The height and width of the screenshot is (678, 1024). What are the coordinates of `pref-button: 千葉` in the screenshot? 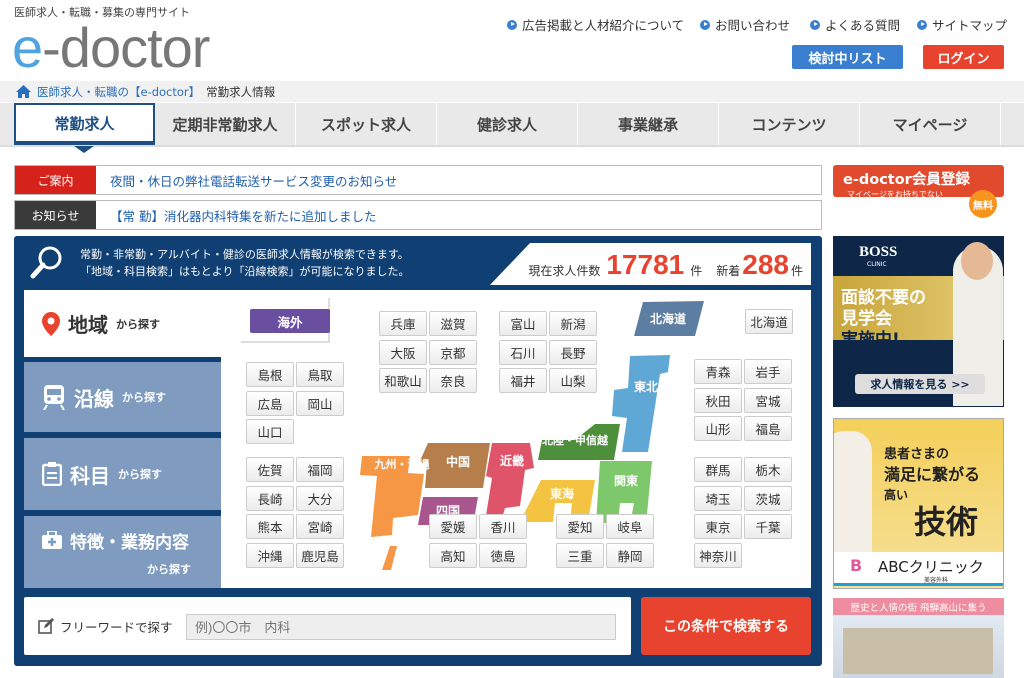 It's located at (768, 526).